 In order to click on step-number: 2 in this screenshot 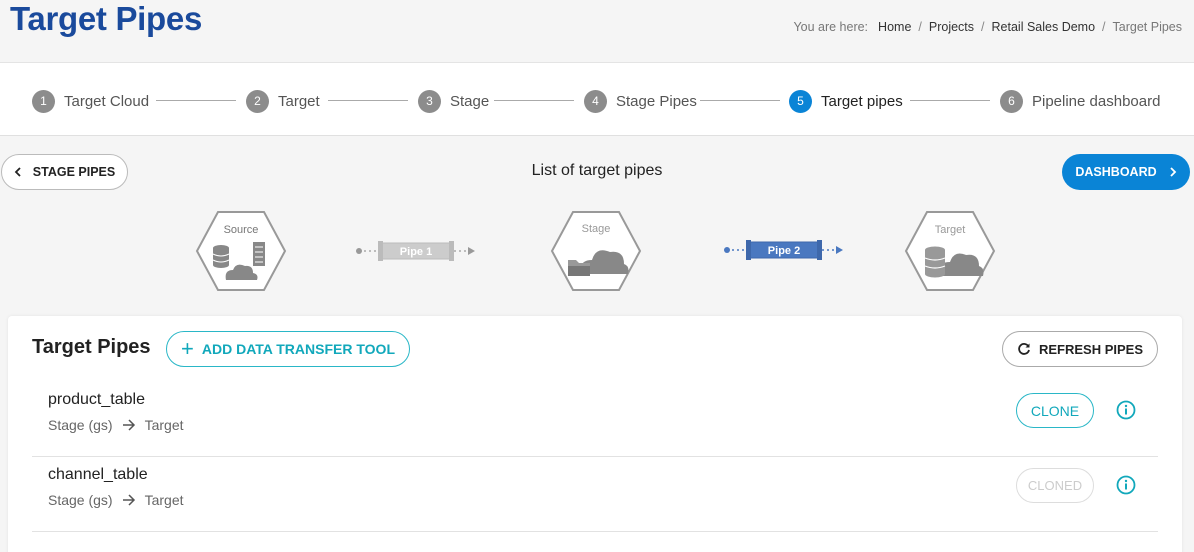, I will do `click(257, 101)`.